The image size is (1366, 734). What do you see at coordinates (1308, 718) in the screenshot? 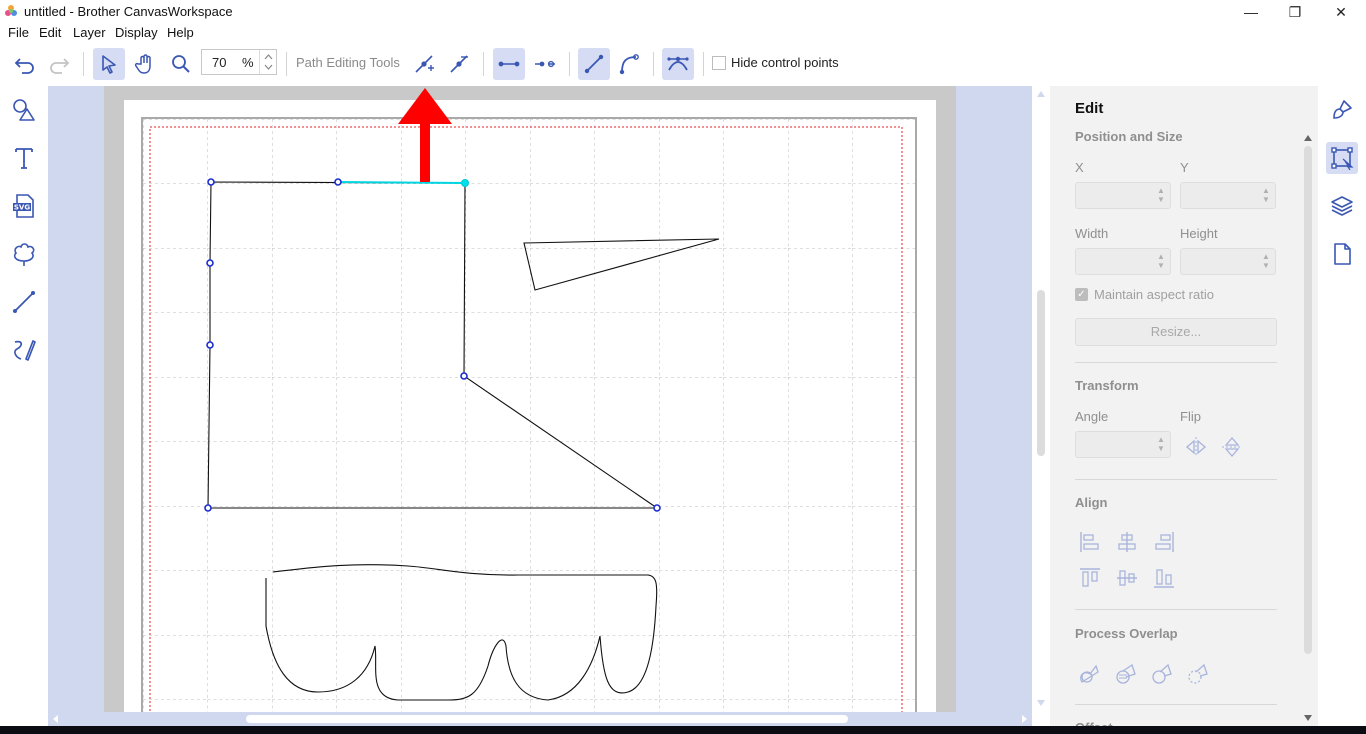
I see `panel-scroll-down-icon` at bounding box center [1308, 718].